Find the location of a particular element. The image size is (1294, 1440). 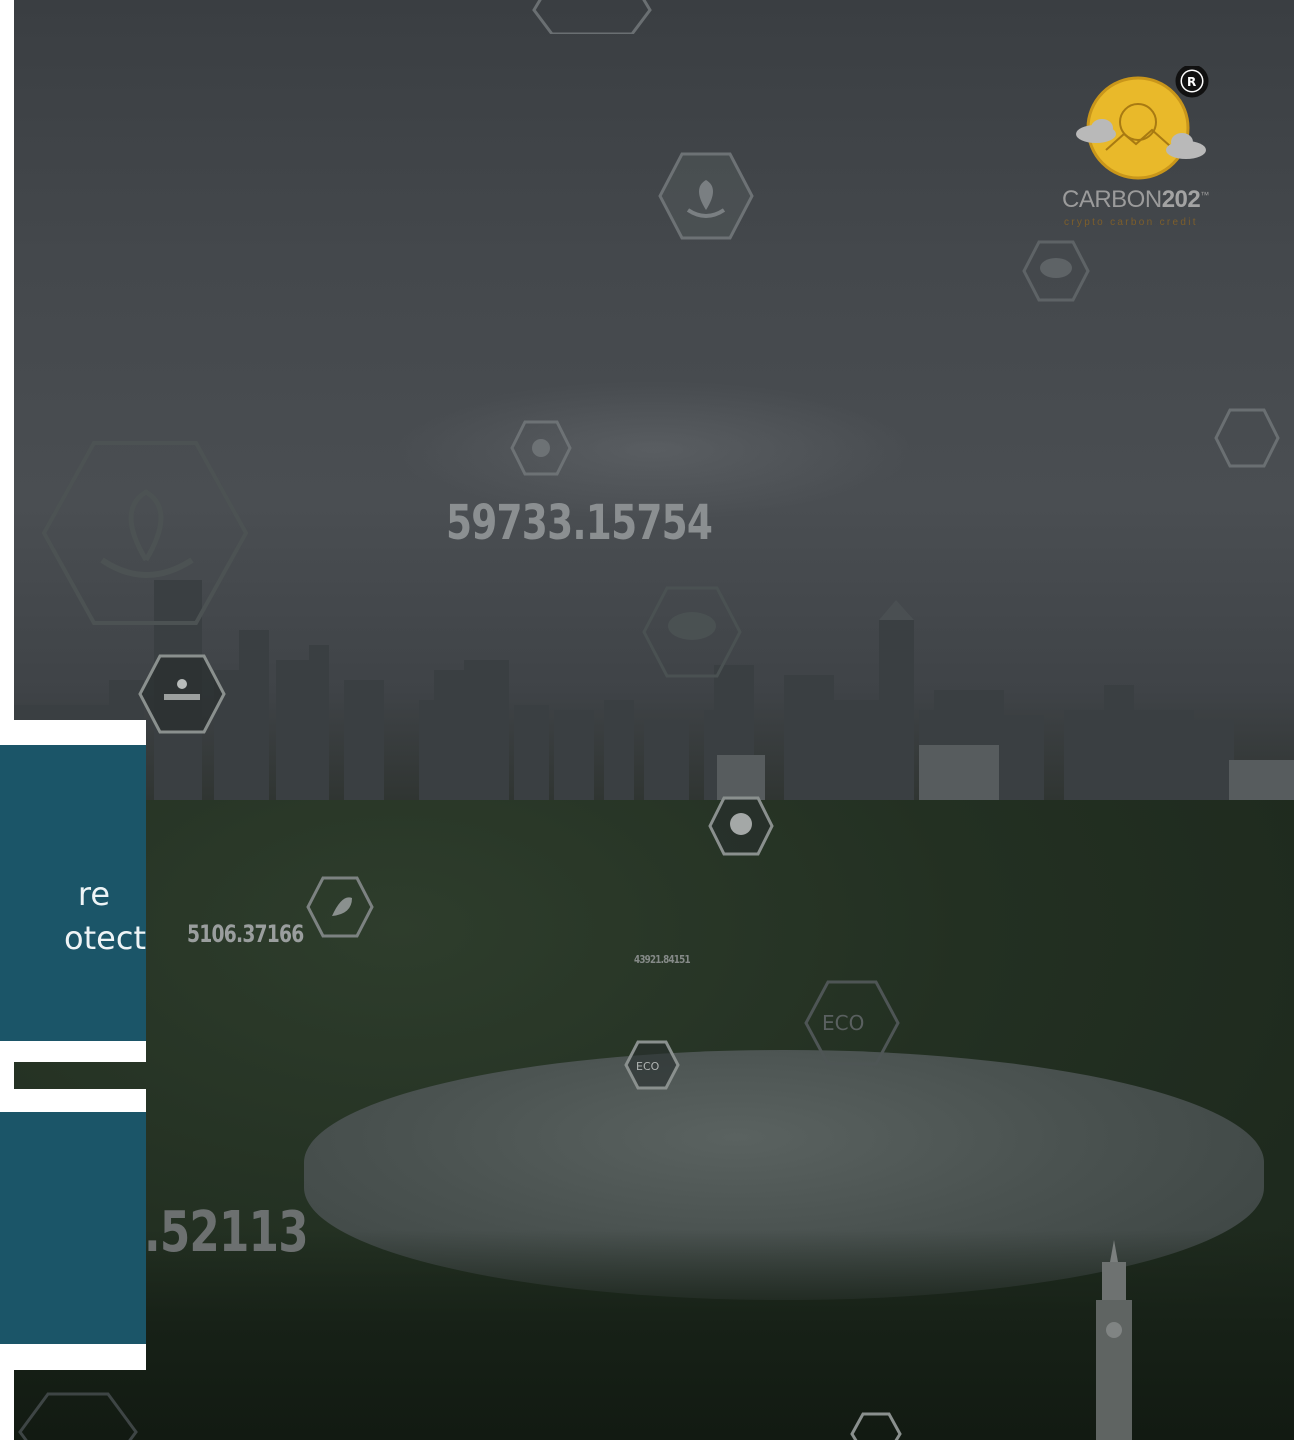

globe-hand-icon is located at coordinates (741, 826).